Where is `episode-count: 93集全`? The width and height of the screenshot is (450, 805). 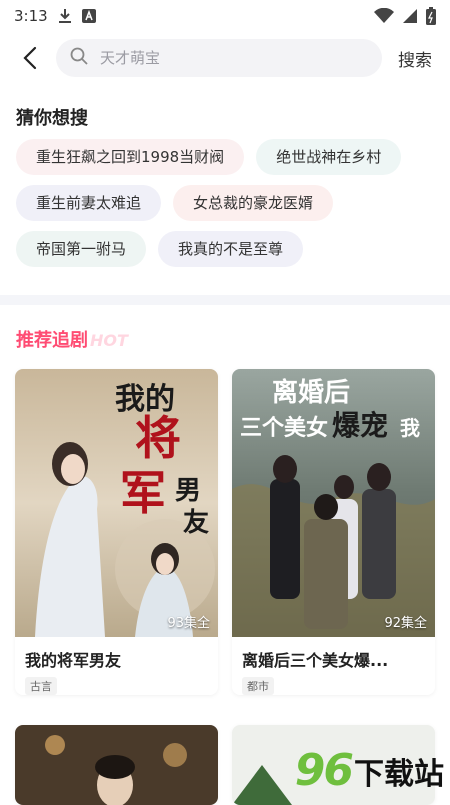
episode-count: 93集全 is located at coordinates (188, 621).